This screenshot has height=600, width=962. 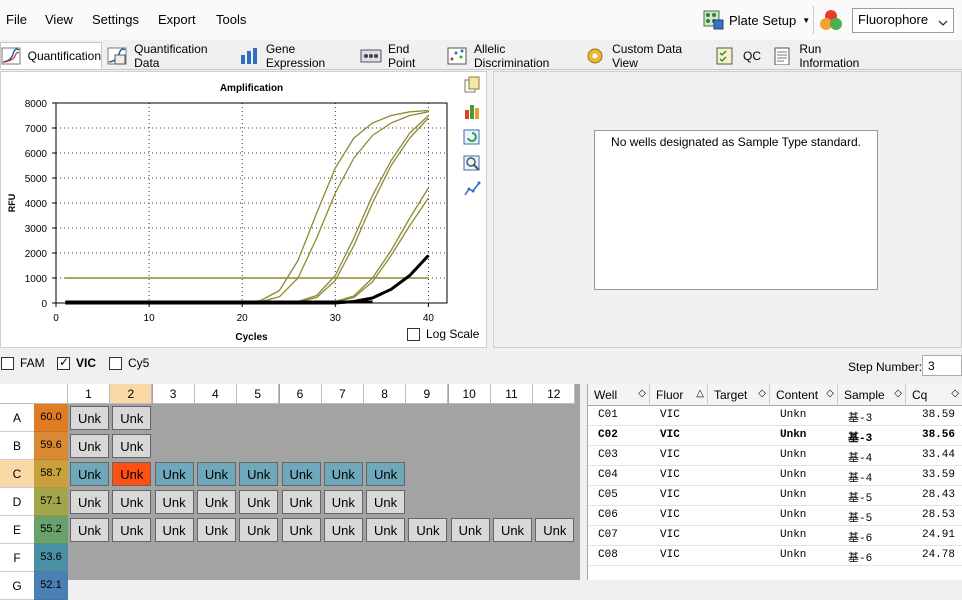 What do you see at coordinates (775, 436) in the screenshot?
I see `results-row: C02 VIC Unkn 基-3 38.56` at bounding box center [775, 436].